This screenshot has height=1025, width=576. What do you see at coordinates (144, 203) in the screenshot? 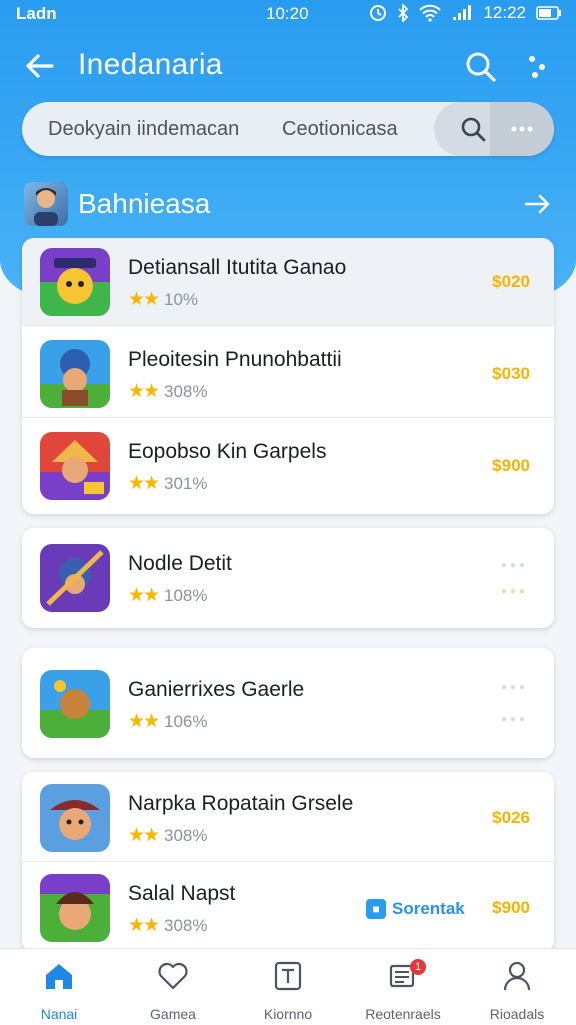
I see `section-title: Bahnieasa` at bounding box center [144, 203].